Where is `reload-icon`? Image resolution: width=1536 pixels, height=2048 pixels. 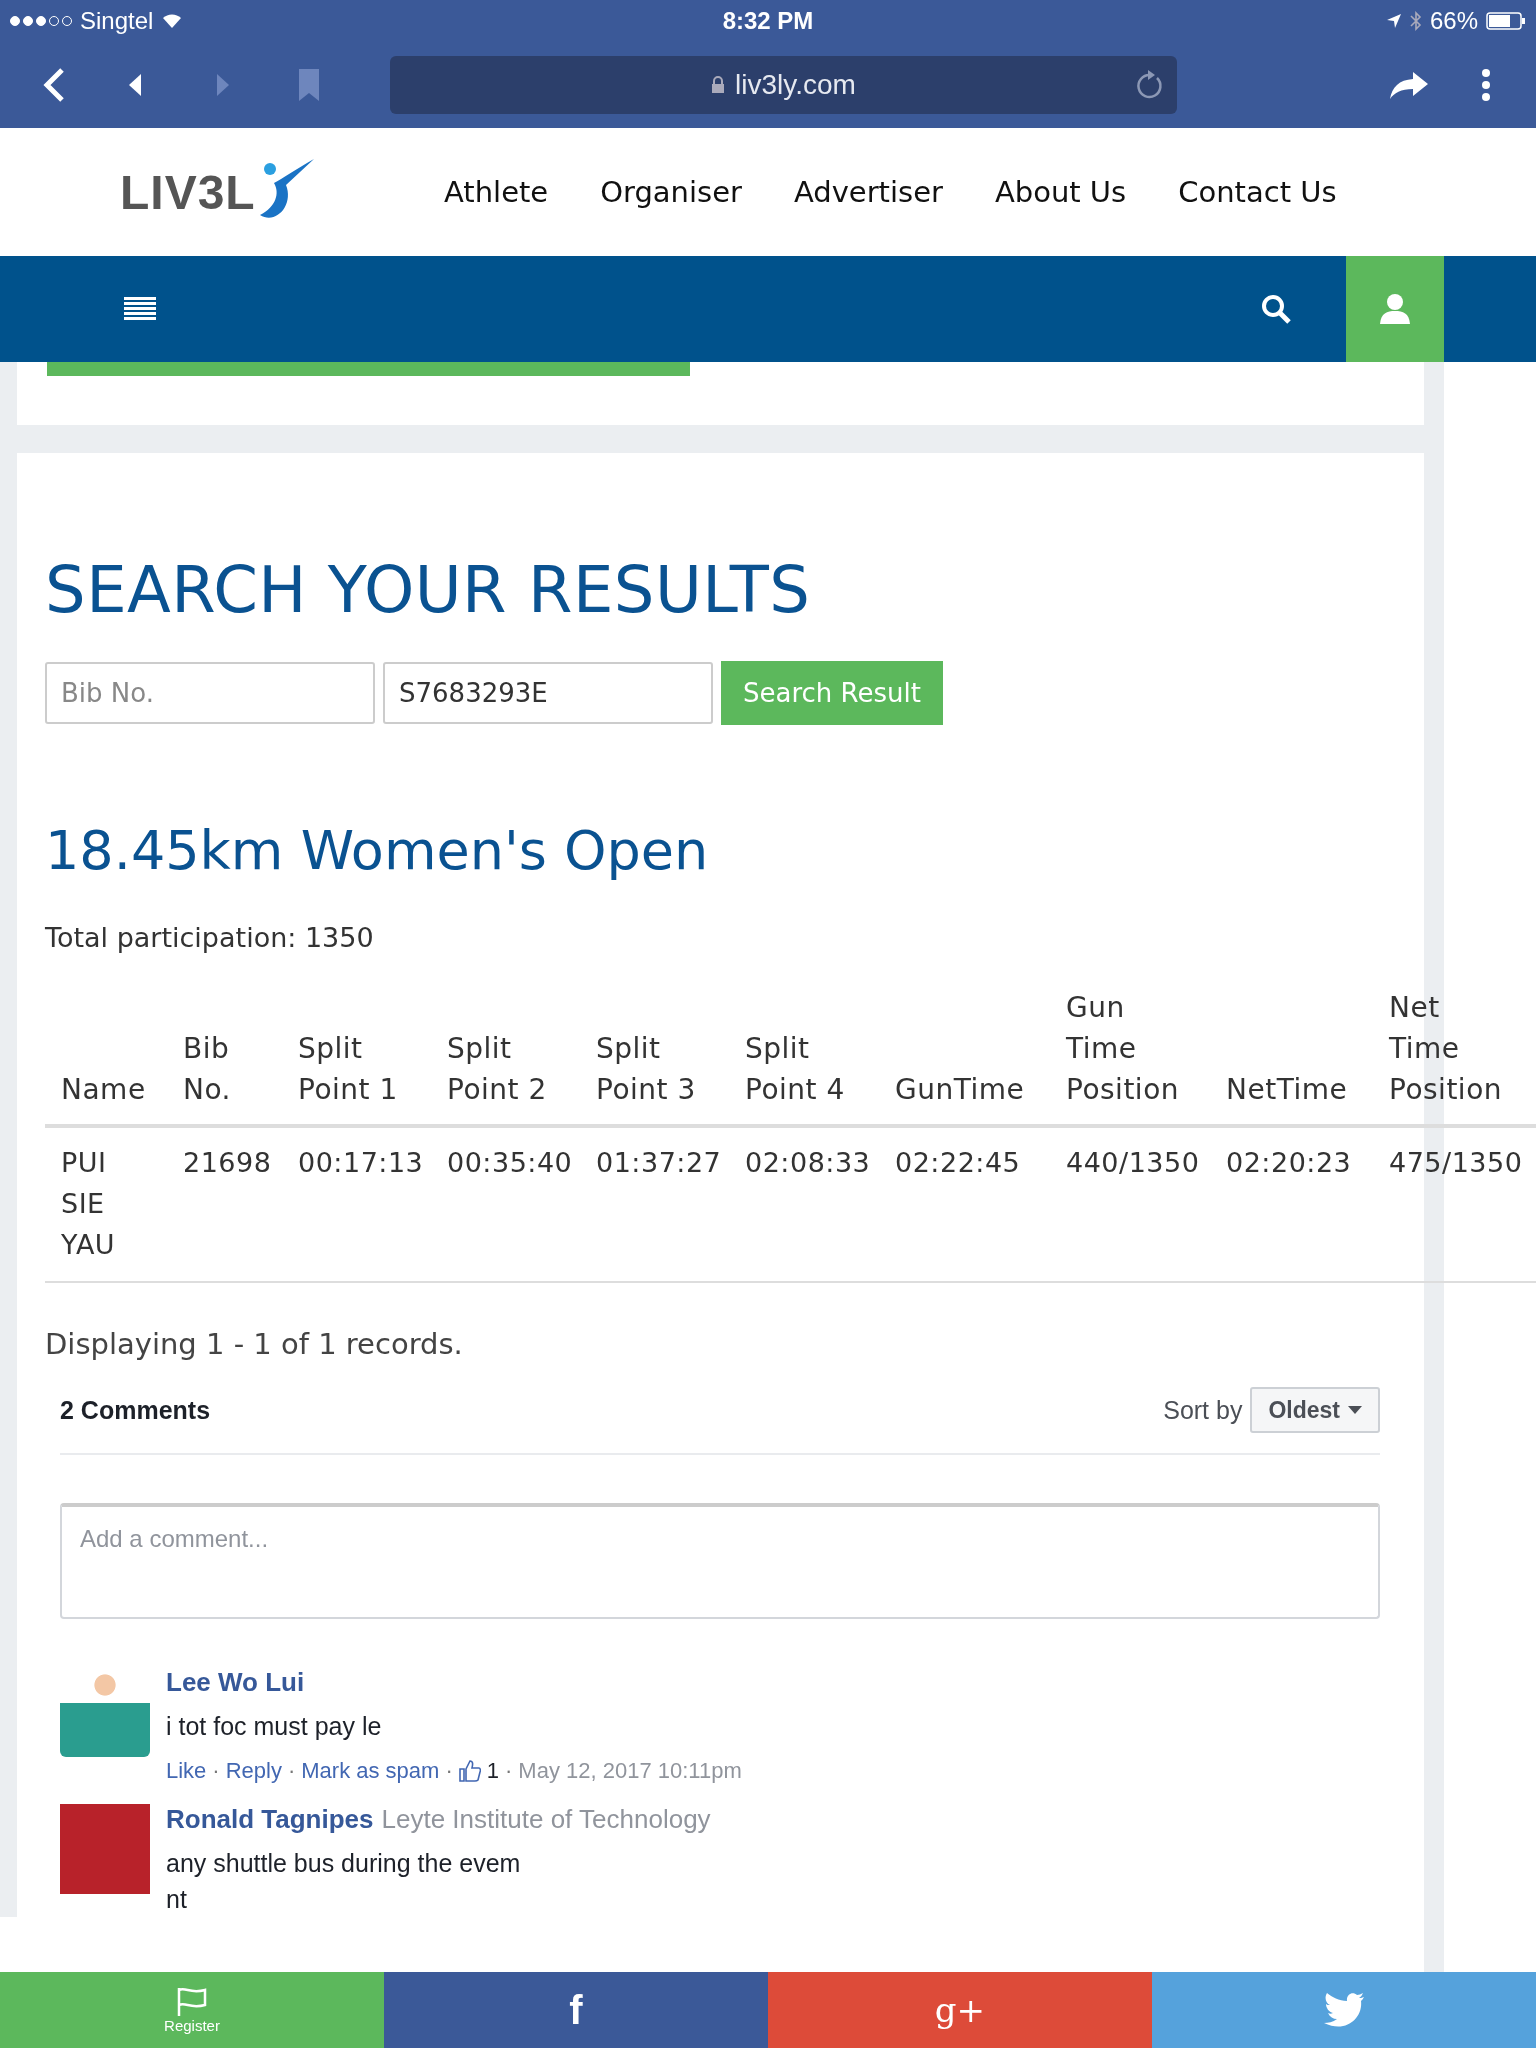
reload-icon is located at coordinates (1150, 85).